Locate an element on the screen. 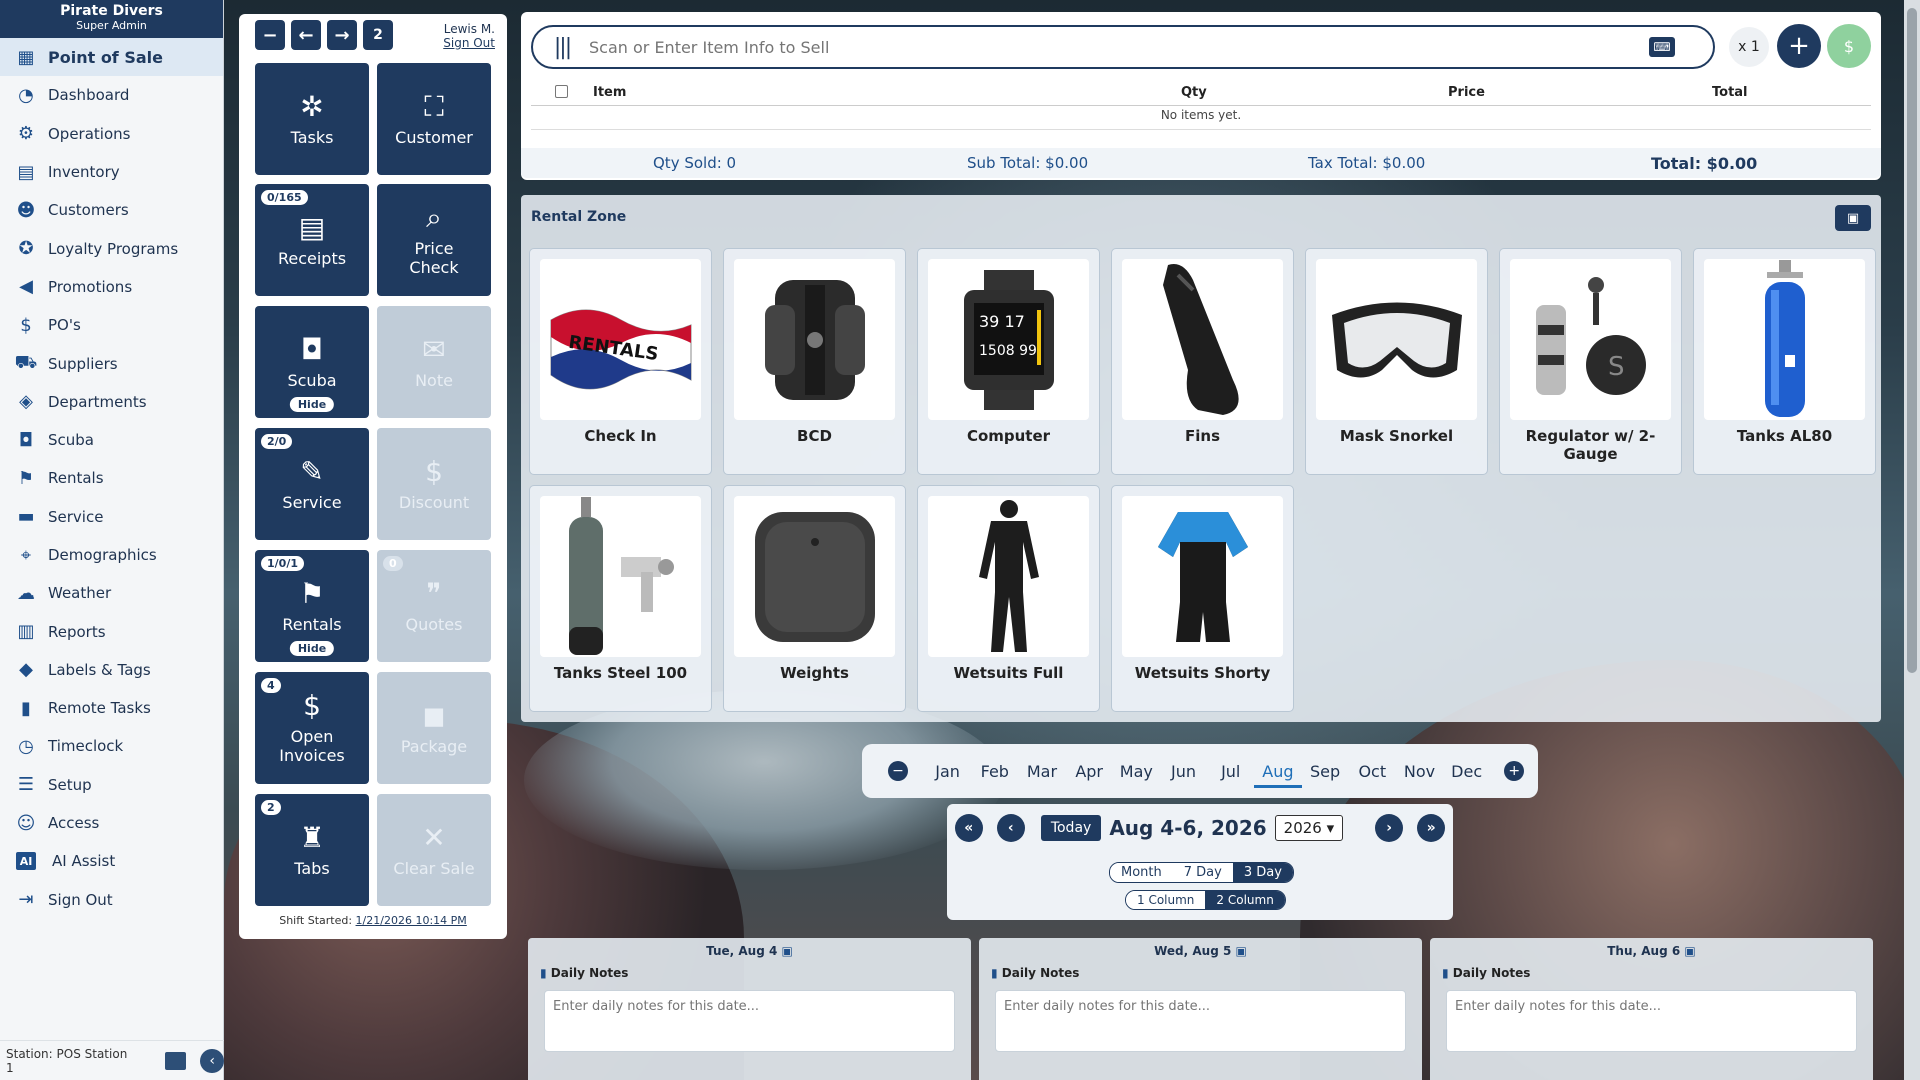 This screenshot has height=1080, width=1920. rental-item-weights: Weights is located at coordinates (814, 598).